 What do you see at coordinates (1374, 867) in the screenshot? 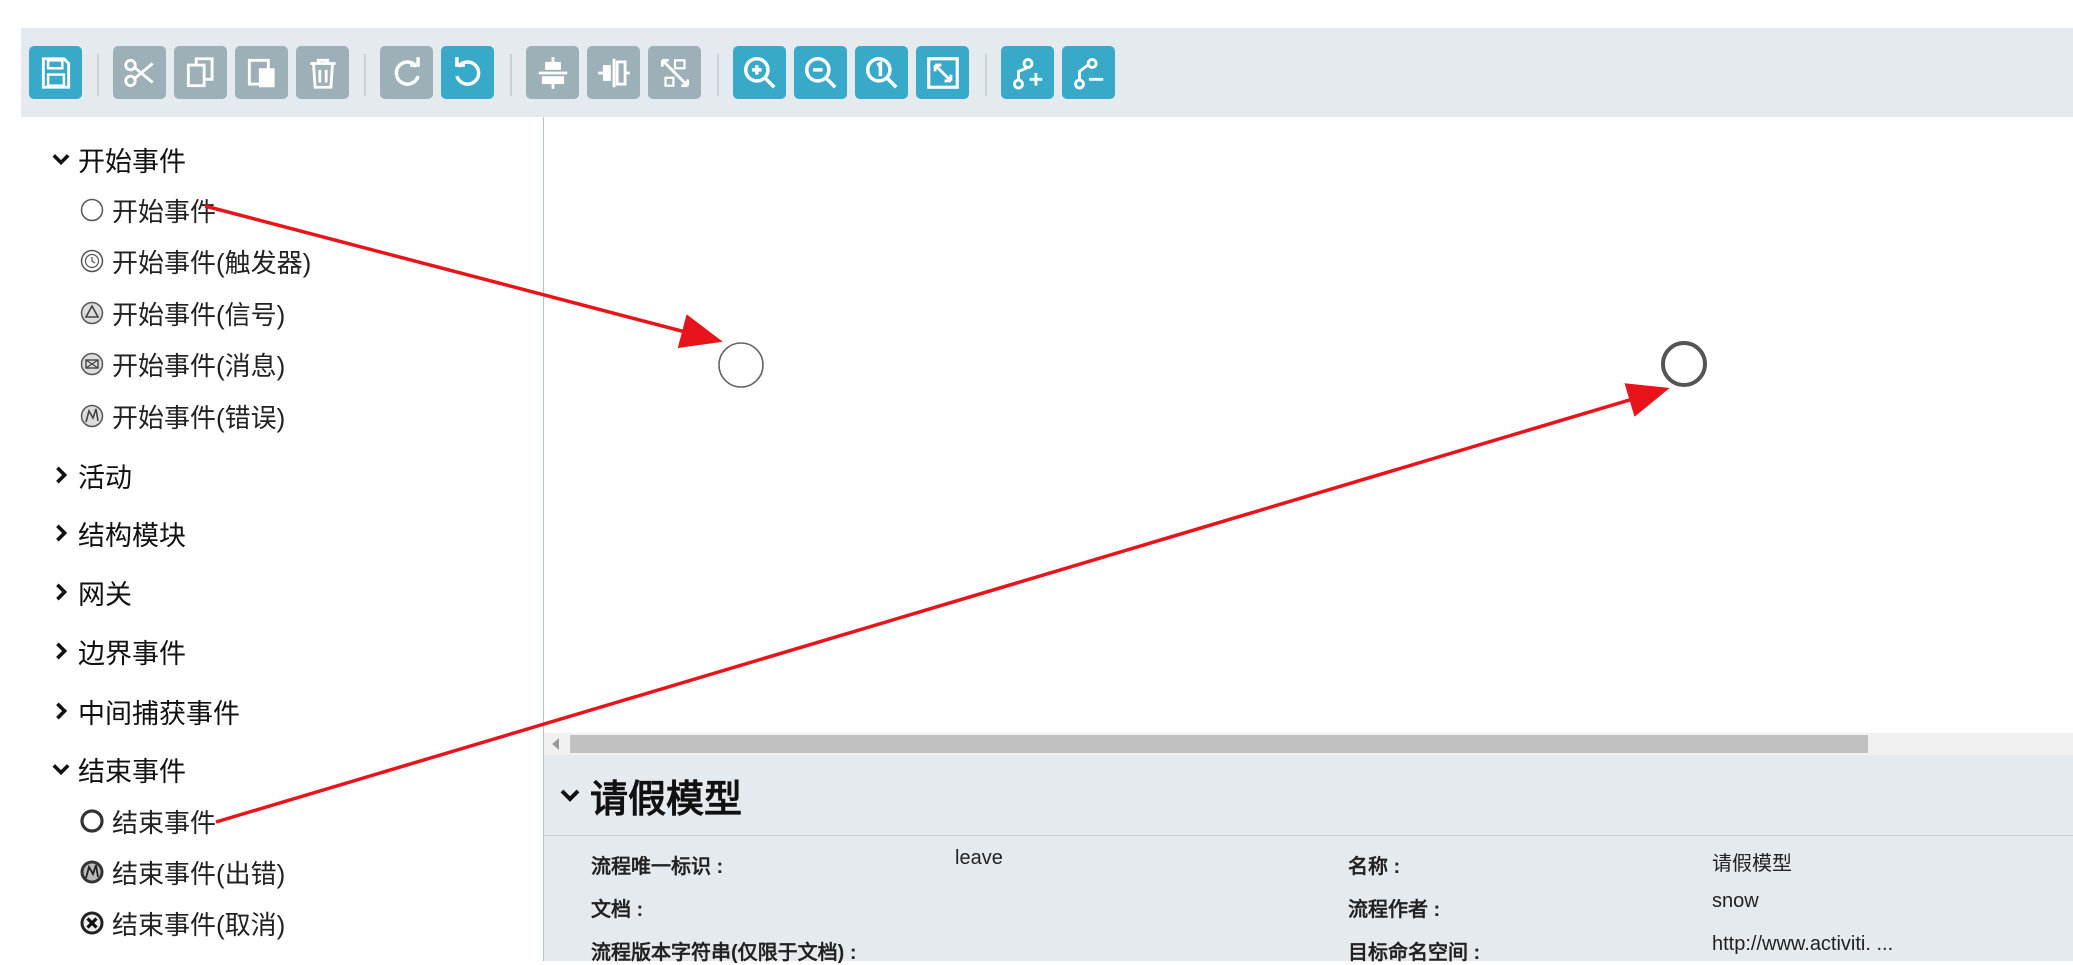
I see `name-label: 名称 :` at bounding box center [1374, 867].